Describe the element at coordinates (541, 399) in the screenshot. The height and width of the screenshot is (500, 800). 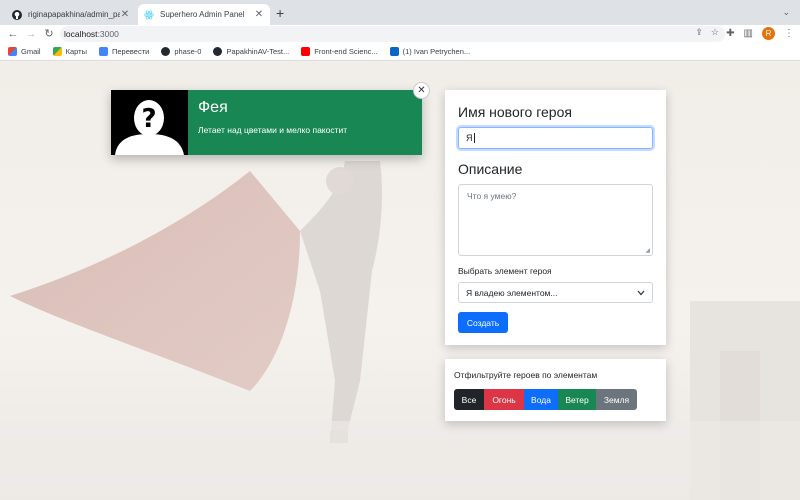
I see `filter-water-button: Вода` at that location.